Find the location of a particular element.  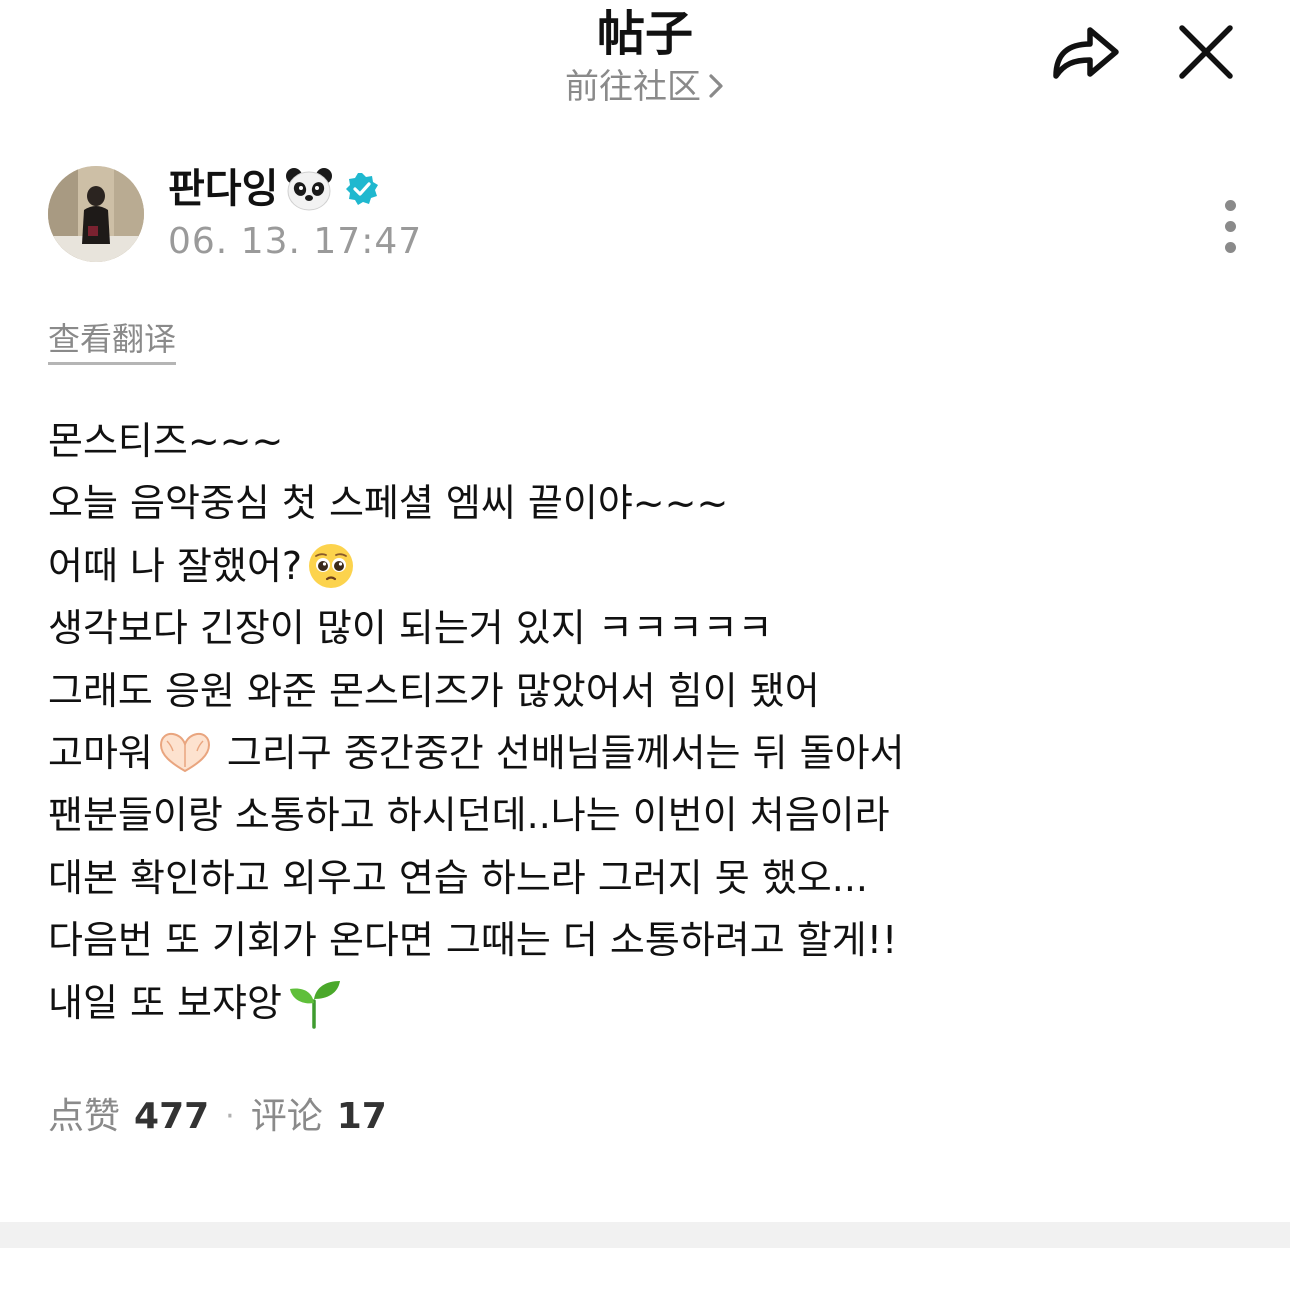

close-icon is located at coordinates (1206, 54).